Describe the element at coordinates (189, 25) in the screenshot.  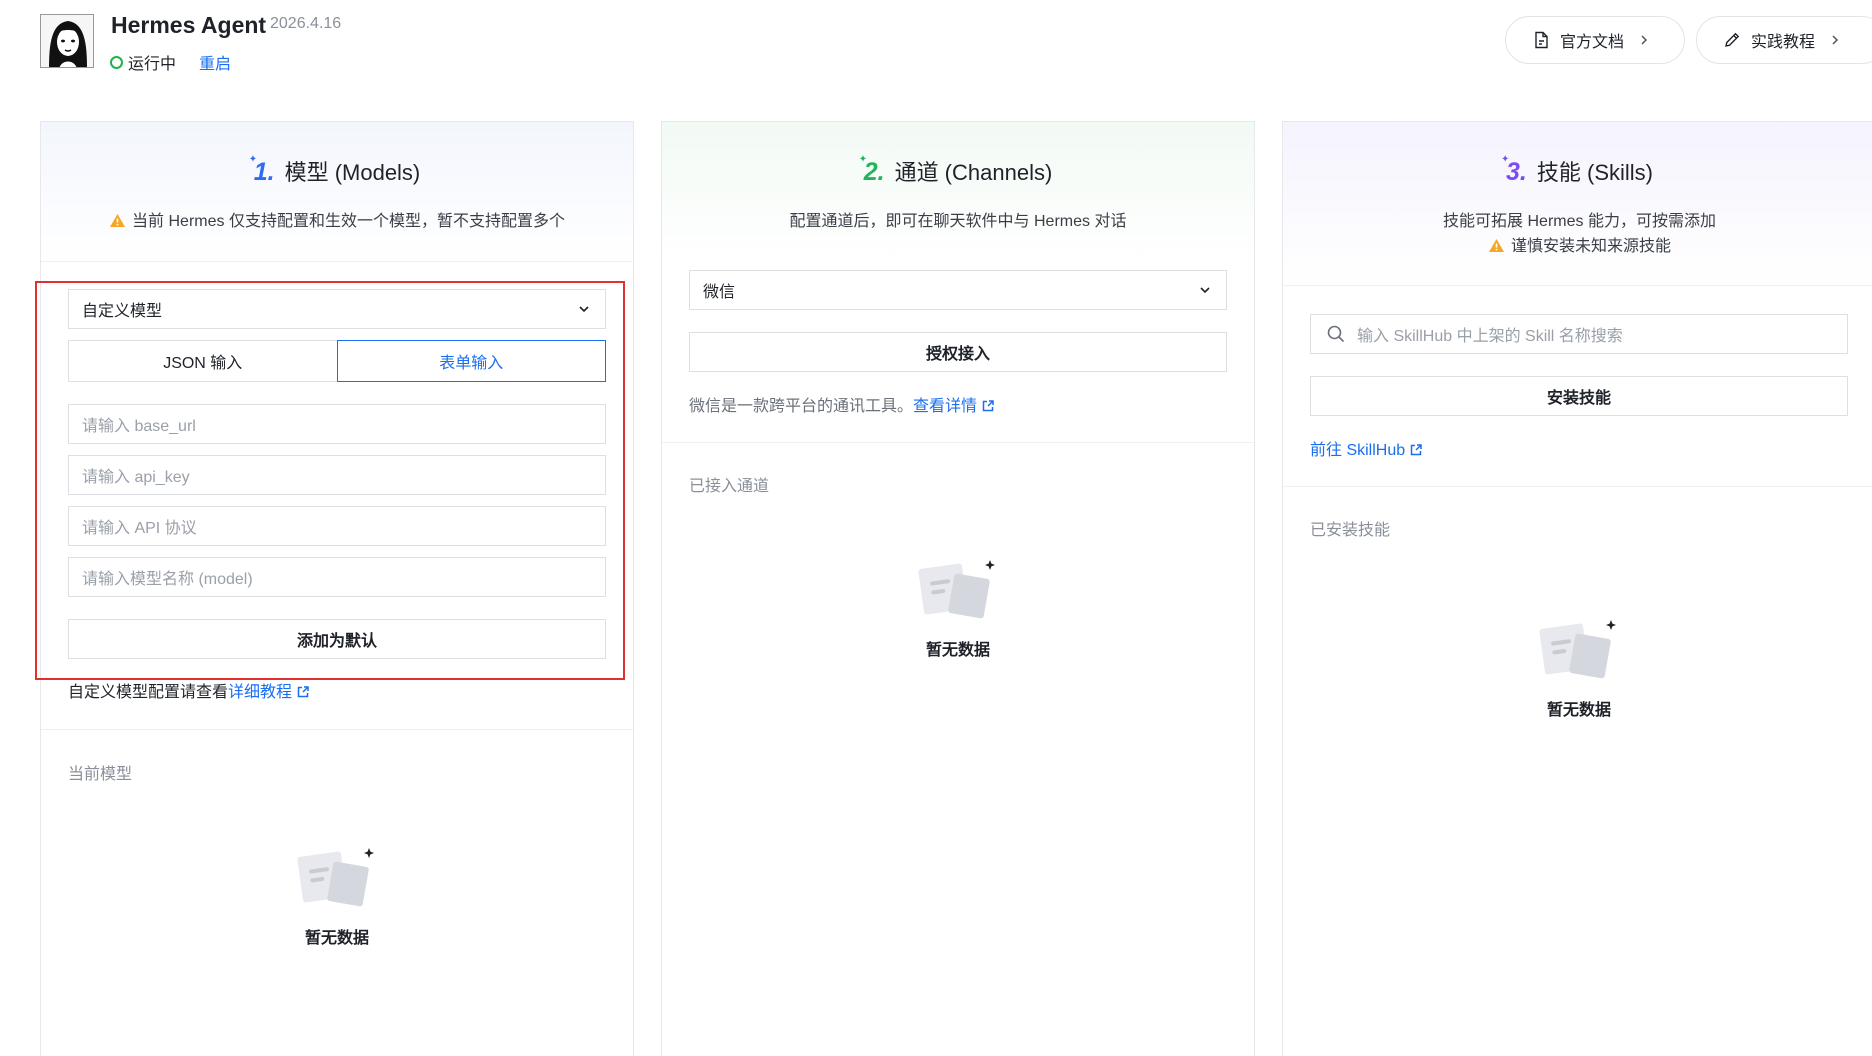
I see `app-name: Hermes Agent` at that location.